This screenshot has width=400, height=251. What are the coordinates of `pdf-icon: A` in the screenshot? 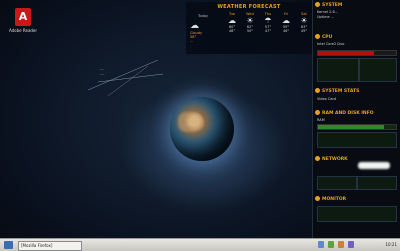 It's located at (23, 17).